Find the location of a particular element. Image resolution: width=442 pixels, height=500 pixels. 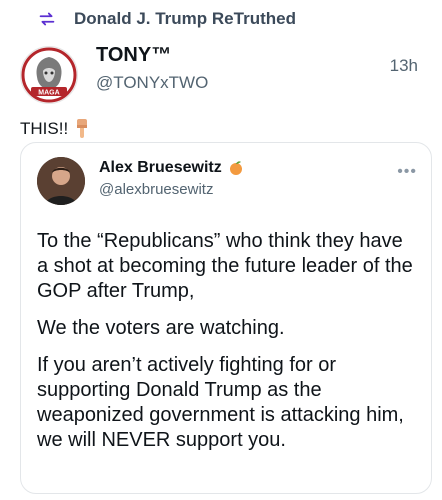

post-author: MAGA TONY™ @TONYxTWO 13h is located at coordinates (223, 74).